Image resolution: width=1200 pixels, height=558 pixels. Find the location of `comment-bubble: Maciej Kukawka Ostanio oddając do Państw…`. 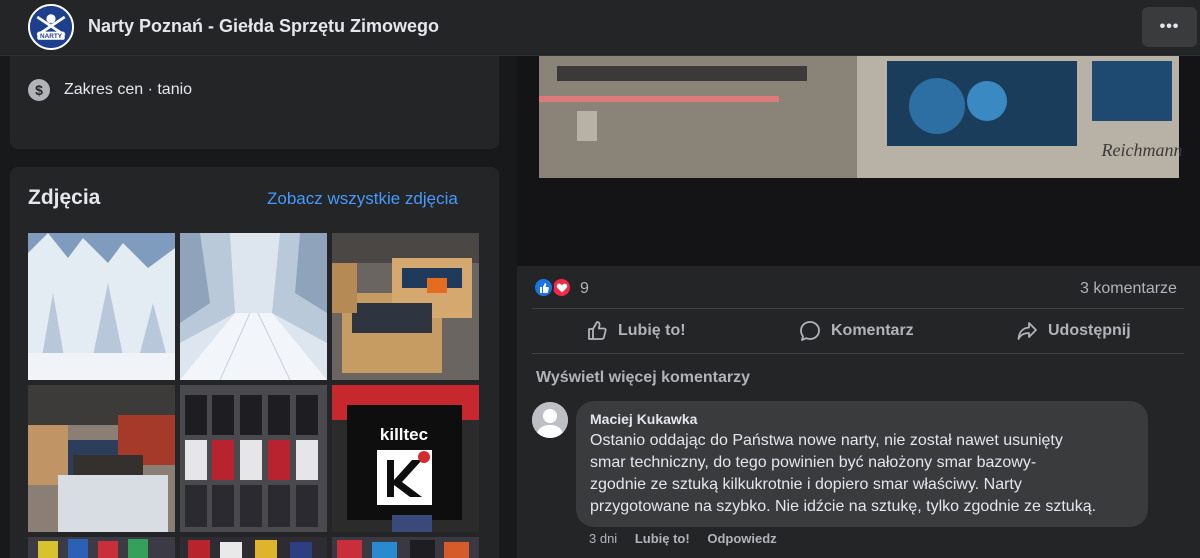

comment-bubble: Maciej Kukawka Ostanio oddając do Państw… is located at coordinates (862, 464).